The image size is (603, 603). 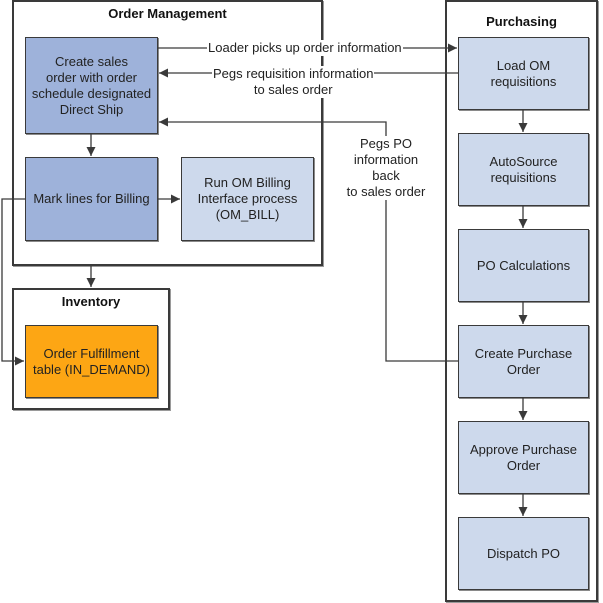 What do you see at coordinates (91, 361) in the screenshot?
I see `order-fulfillment-node: Order Fulfillment table (IN_DEMAND)` at bounding box center [91, 361].